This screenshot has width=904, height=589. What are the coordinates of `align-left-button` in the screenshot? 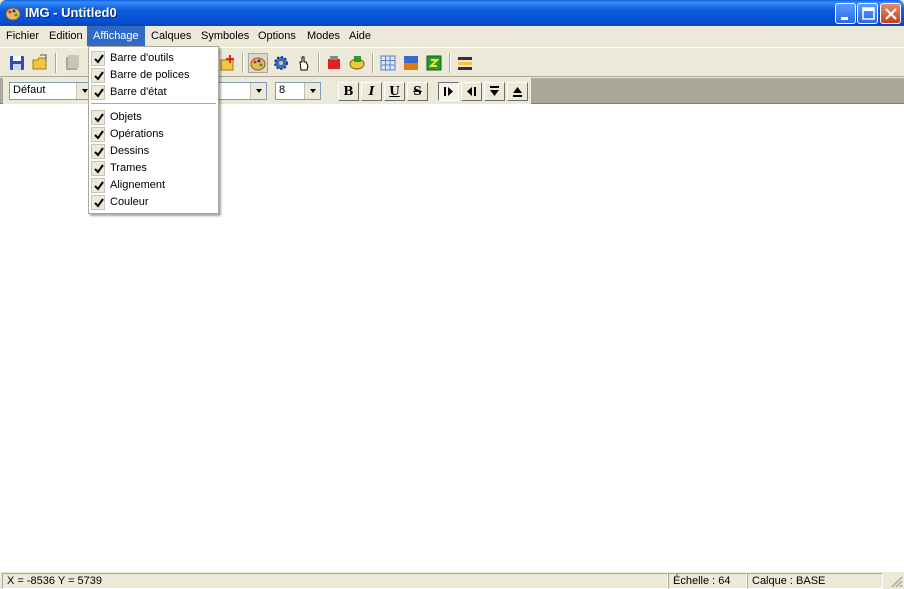 It's located at (471, 91).